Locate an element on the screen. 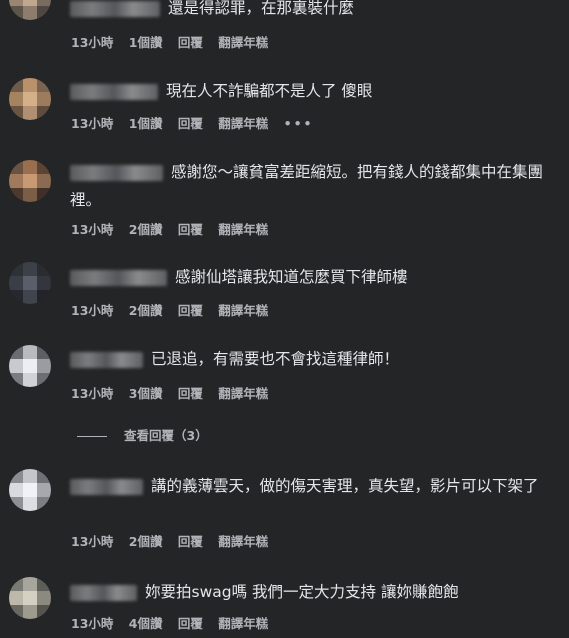 The height and width of the screenshot is (638, 569). view-replies-link: 查看回覆（3） is located at coordinates (142, 434).